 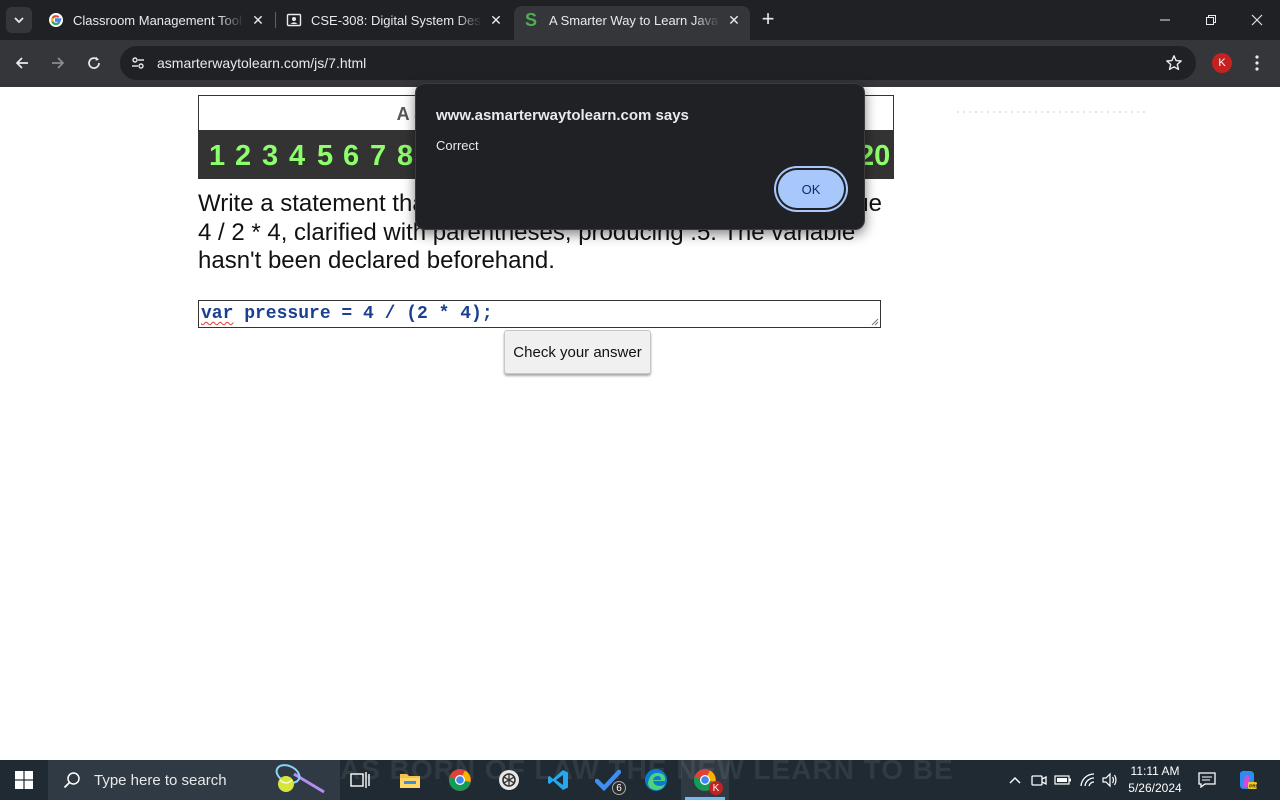 I want to click on edge-icon, so click(x=656, y=780).